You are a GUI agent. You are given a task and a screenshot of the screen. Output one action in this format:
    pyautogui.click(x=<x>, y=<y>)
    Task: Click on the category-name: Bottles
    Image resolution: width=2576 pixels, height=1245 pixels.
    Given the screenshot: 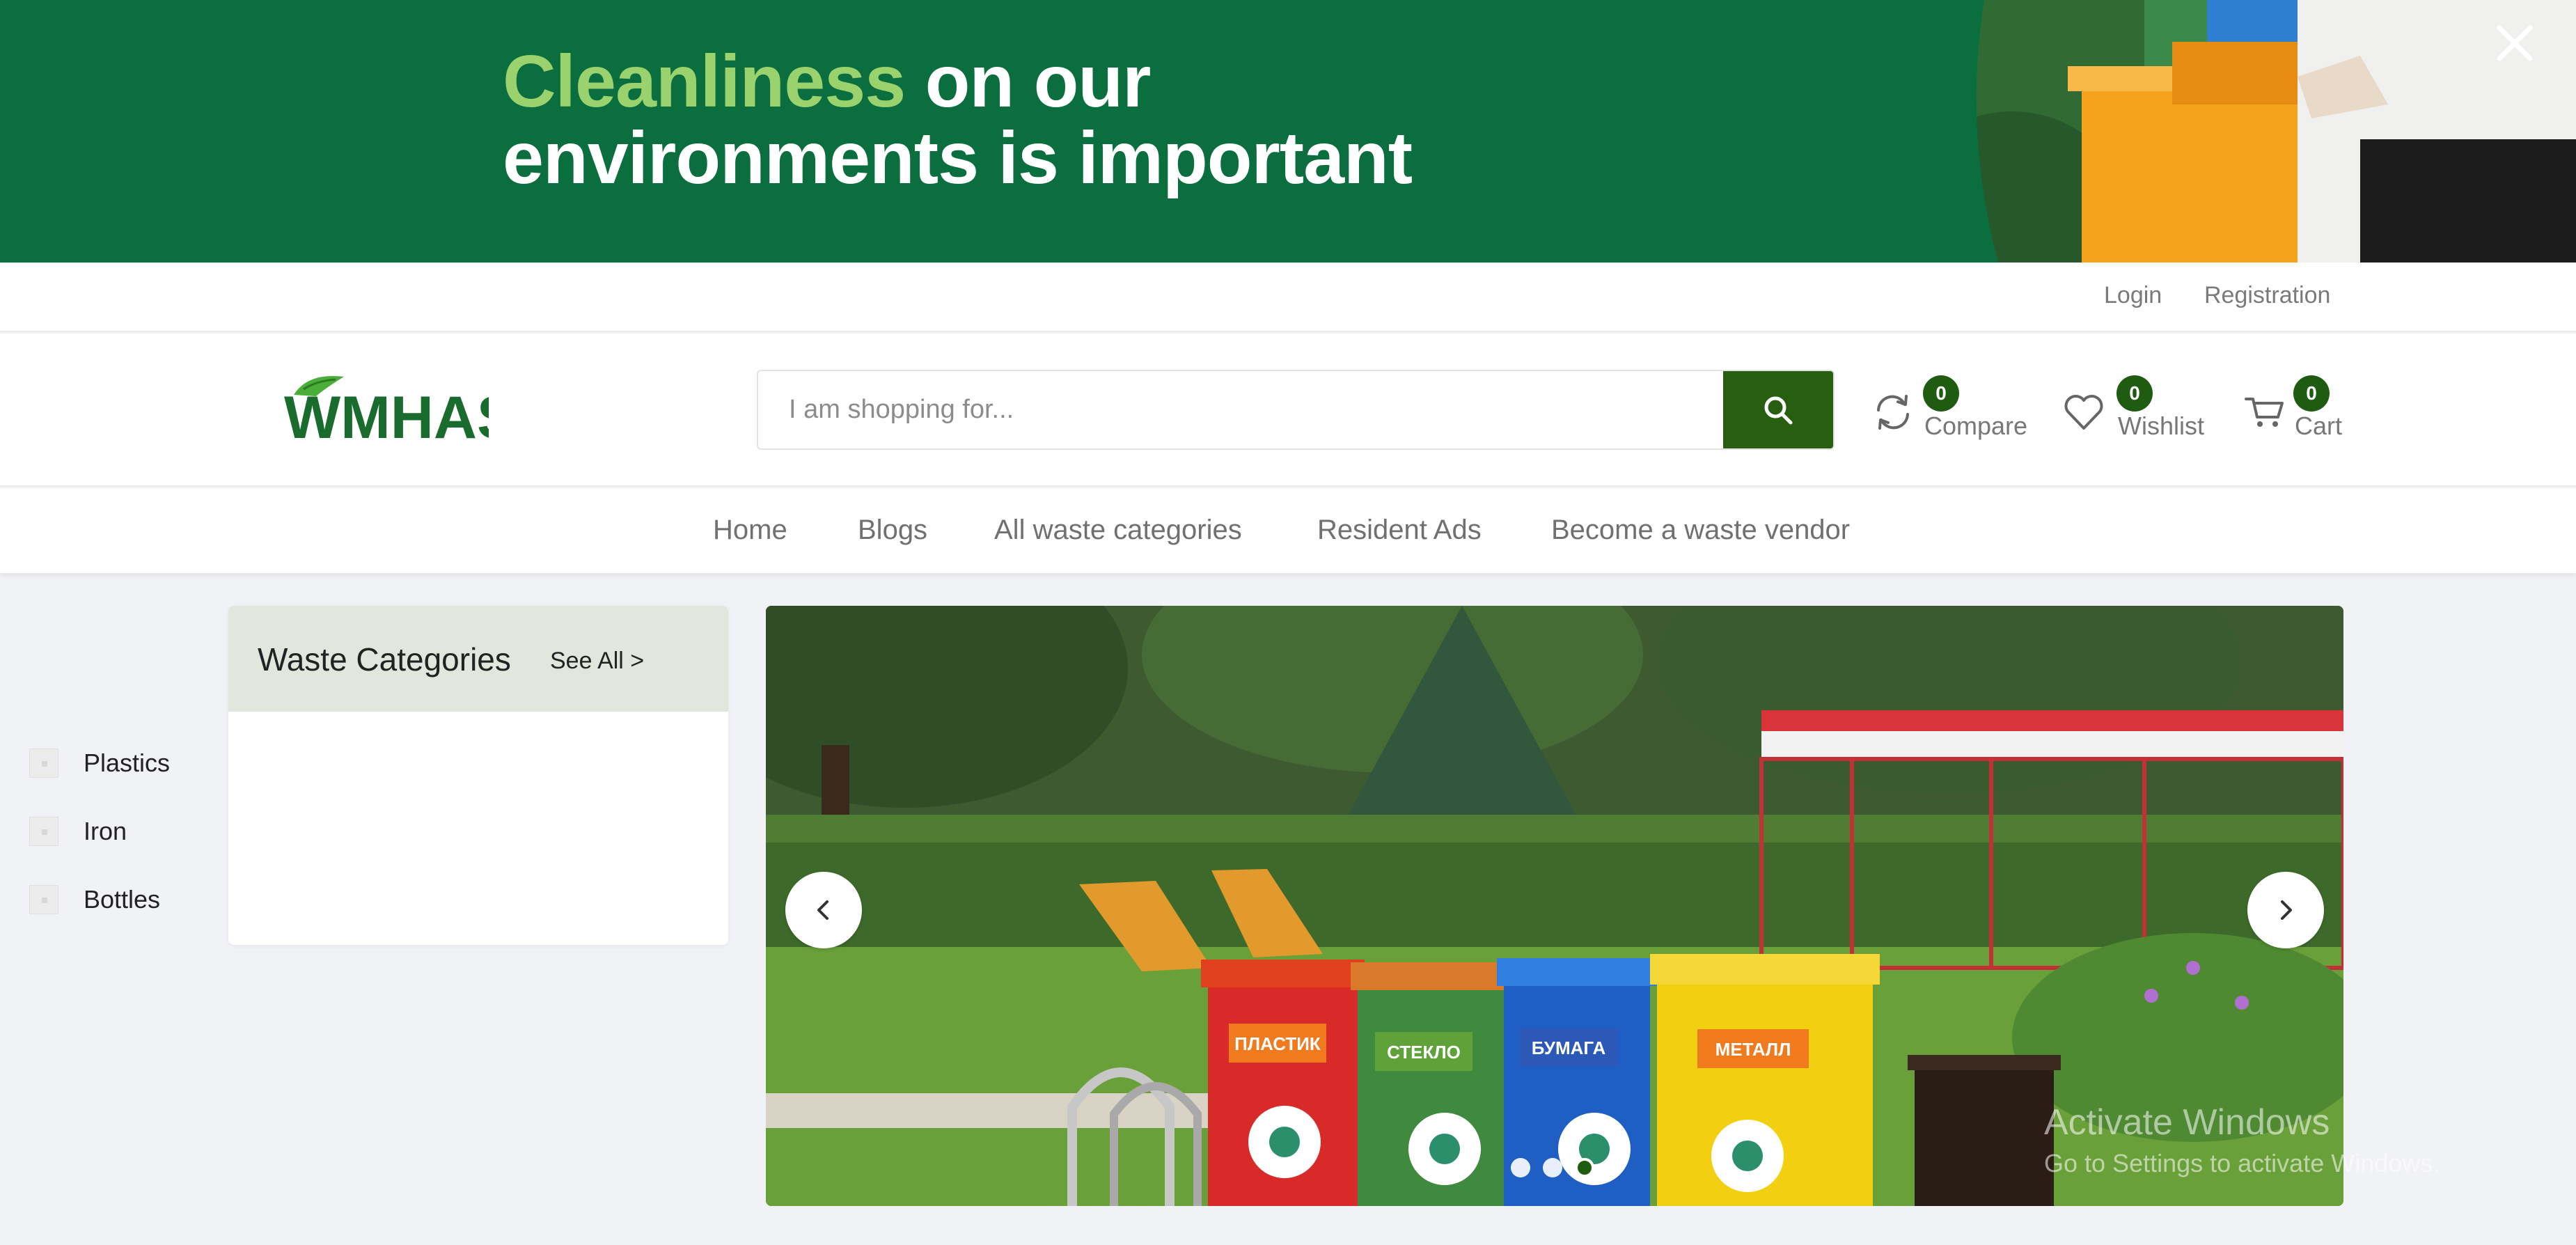 What is the action you would take?
    pyautogui.click(x=122, y=899)
    